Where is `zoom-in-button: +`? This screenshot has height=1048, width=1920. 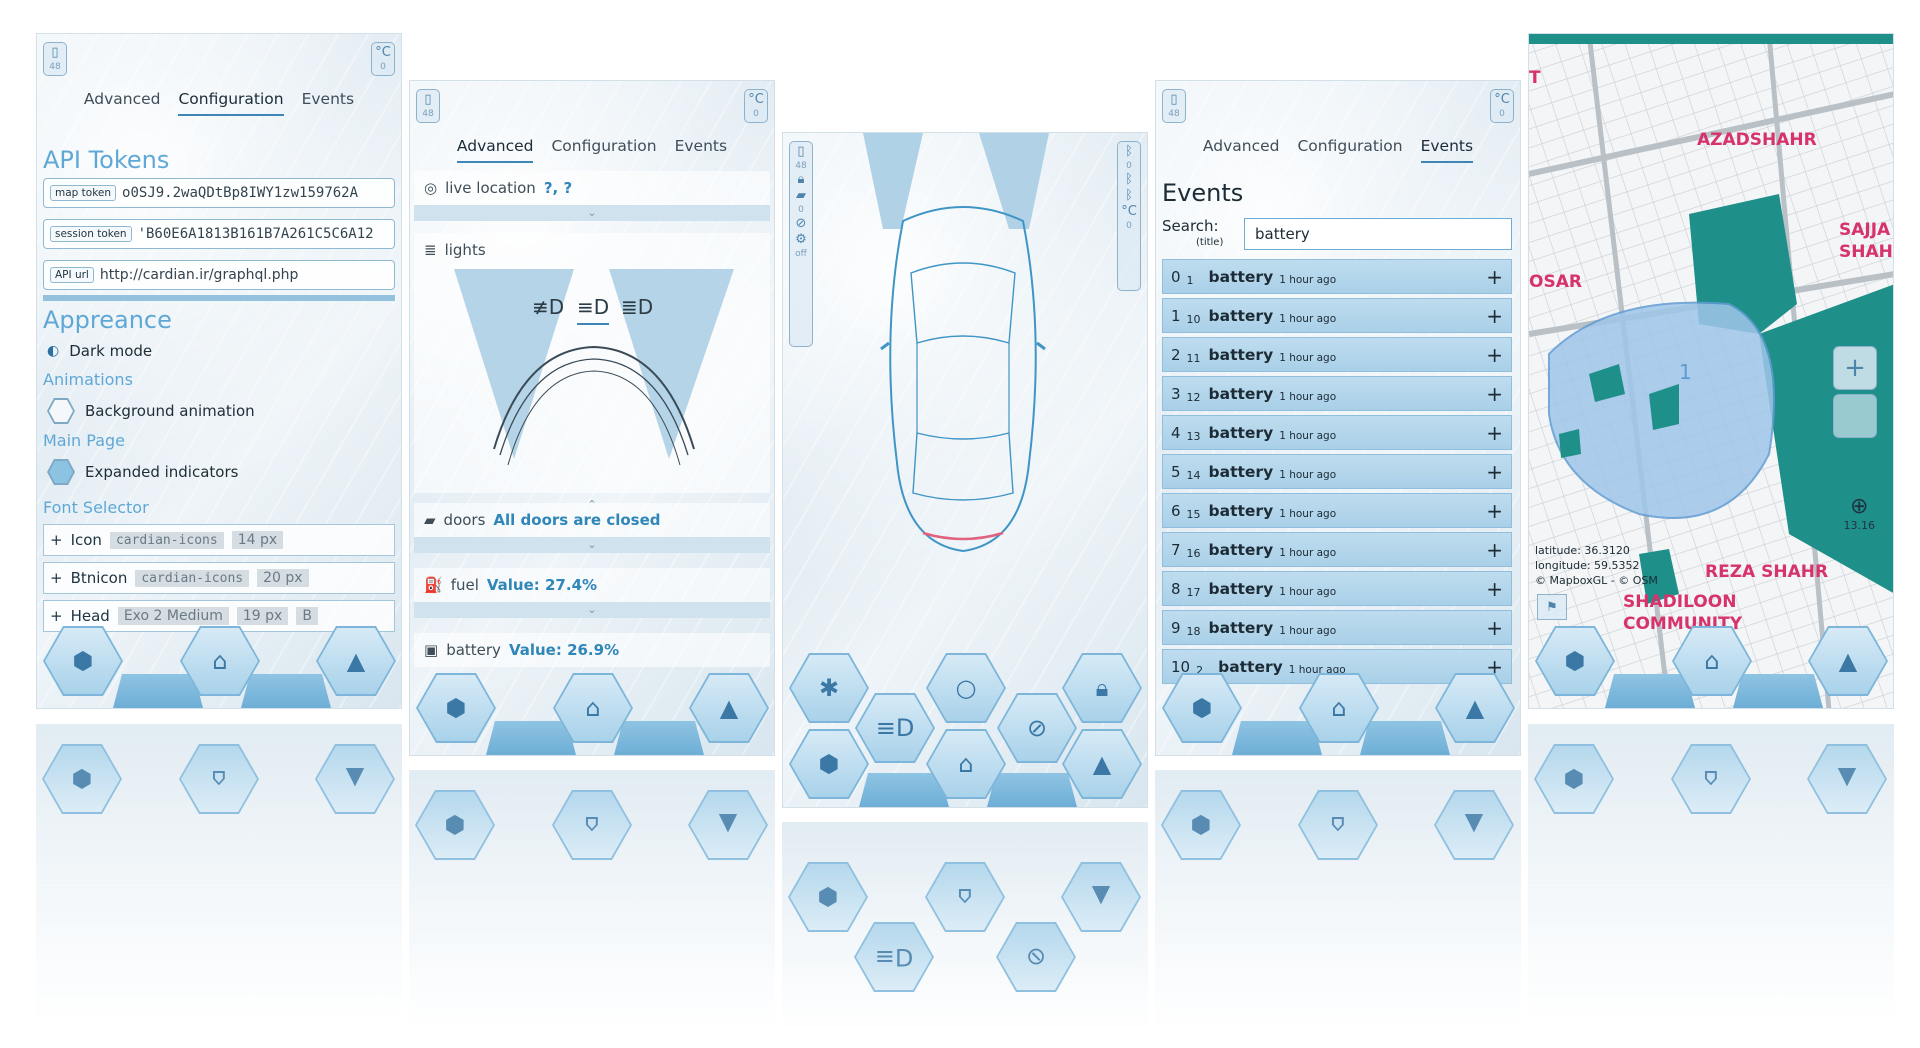
zoom-in-button: + is located at coordinates (1855, 368).